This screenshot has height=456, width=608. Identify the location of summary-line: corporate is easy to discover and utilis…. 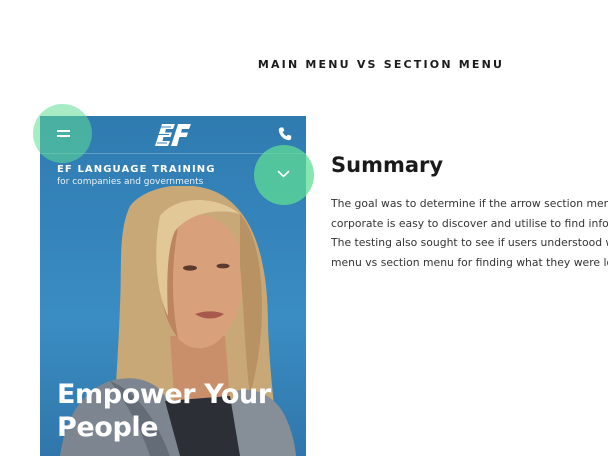
(469, 223).